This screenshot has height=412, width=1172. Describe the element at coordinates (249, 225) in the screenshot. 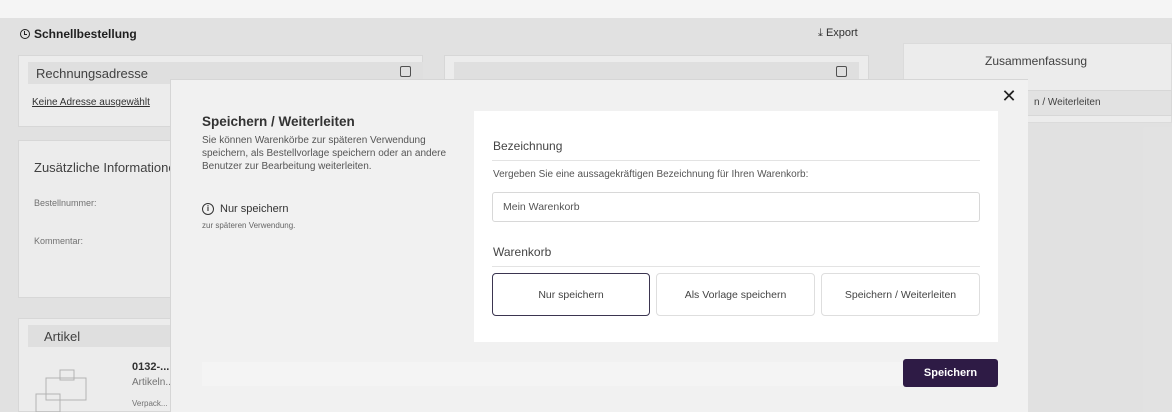

I see `option-subtitle: zur späteren Verwendung.` at that location.